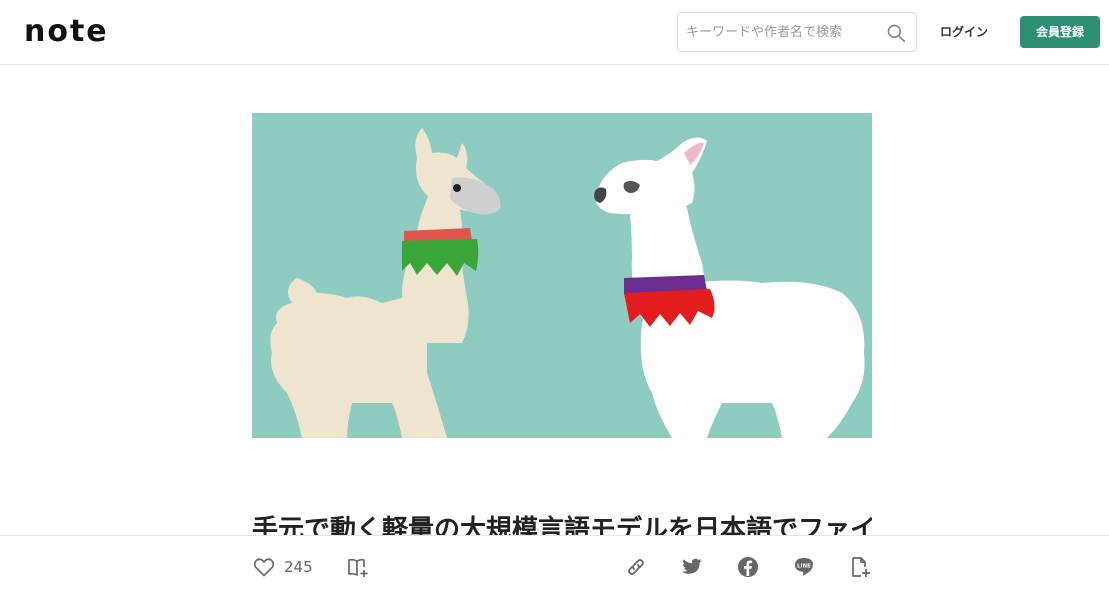  I want to click on magazine-add-icon, so click(359, 568).